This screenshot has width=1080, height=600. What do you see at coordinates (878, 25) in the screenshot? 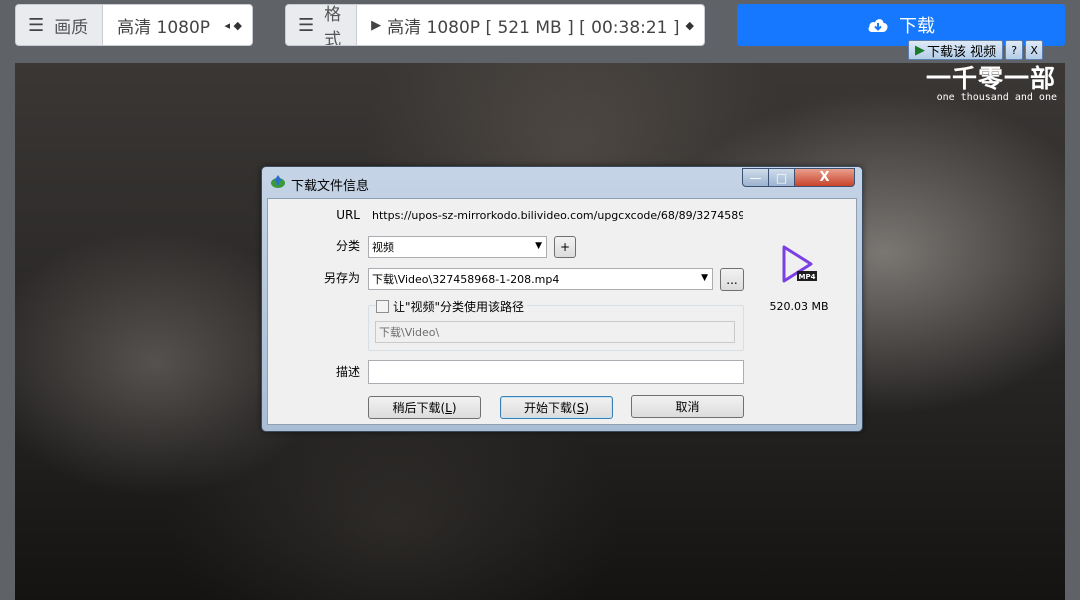
I see `cloud-download-icon` at bounding box center [878, 25].